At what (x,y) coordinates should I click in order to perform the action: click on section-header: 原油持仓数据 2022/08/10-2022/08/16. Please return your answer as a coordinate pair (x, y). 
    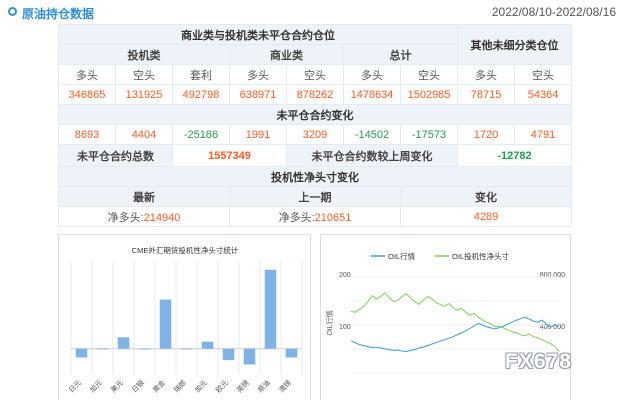
    Looking at the image, I should click on (314, 12).